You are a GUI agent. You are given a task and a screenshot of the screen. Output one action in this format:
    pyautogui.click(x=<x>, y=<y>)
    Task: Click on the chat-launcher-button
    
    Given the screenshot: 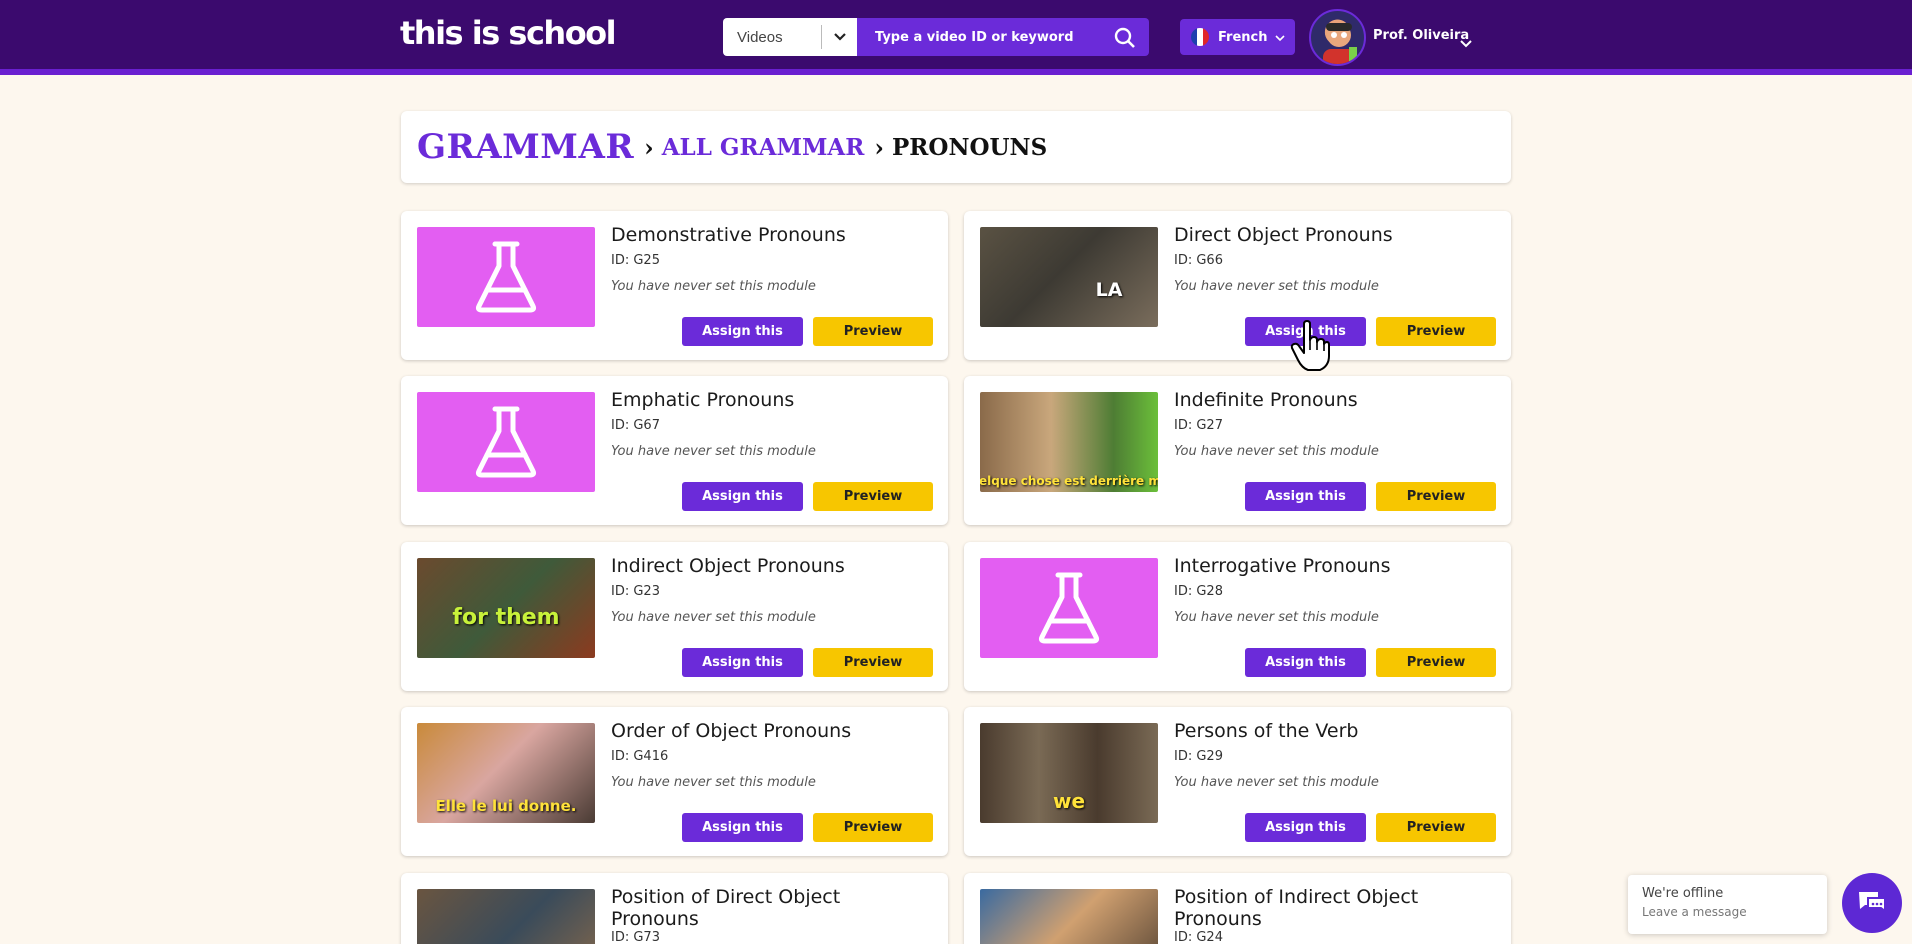 What is the action you would take?
    pyautogui.click(x=1872, y=903)
    